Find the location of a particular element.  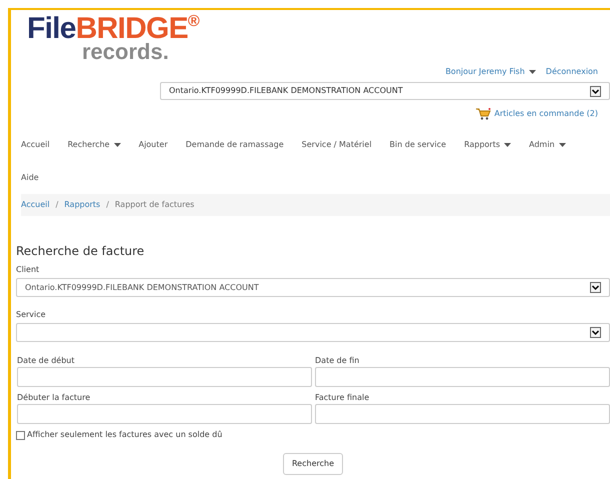

nav-item: Service / Matériel is located at coordinates (346, 144).